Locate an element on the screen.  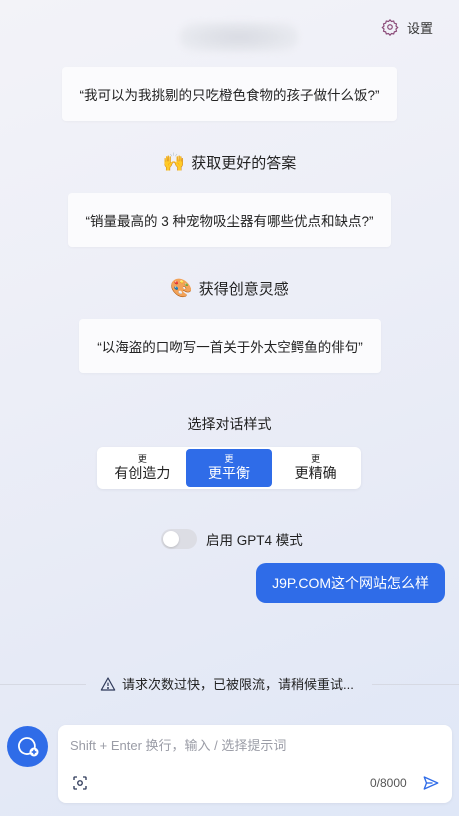
prompt-suggestion-text: “我可以为我挑剔的只吃橙色食物的孩子做什么饭?” is located at coordinates (229, 95).